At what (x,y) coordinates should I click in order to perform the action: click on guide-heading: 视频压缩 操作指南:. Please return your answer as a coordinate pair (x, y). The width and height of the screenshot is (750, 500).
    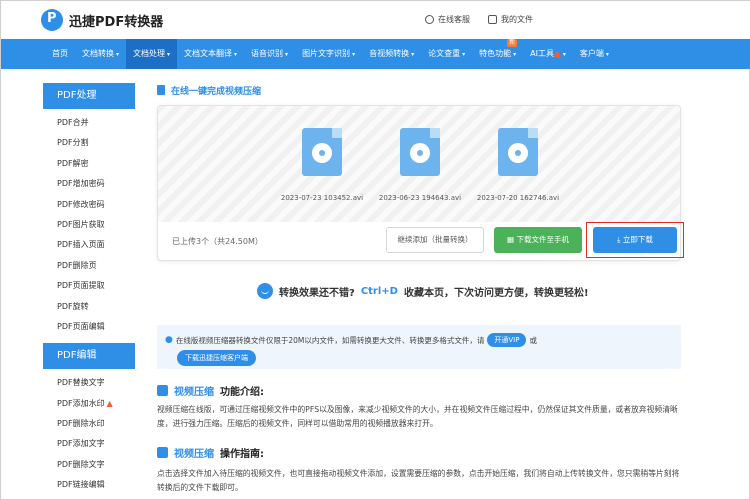
    Looking at the image, I should click on (210, 452).